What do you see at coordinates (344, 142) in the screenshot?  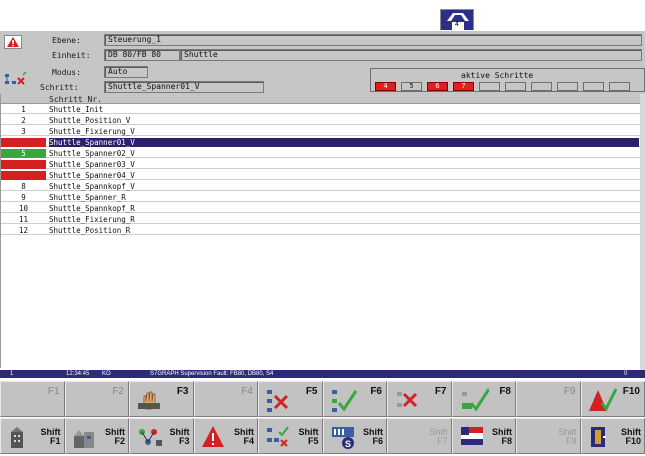 I see `step-name: Shuttle_Spanner01_V` at bounding box center [344, 142].